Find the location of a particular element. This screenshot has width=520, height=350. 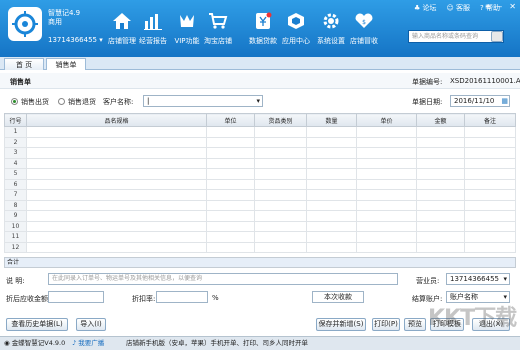

row-number: 4 is located at coordinates (15, 163).